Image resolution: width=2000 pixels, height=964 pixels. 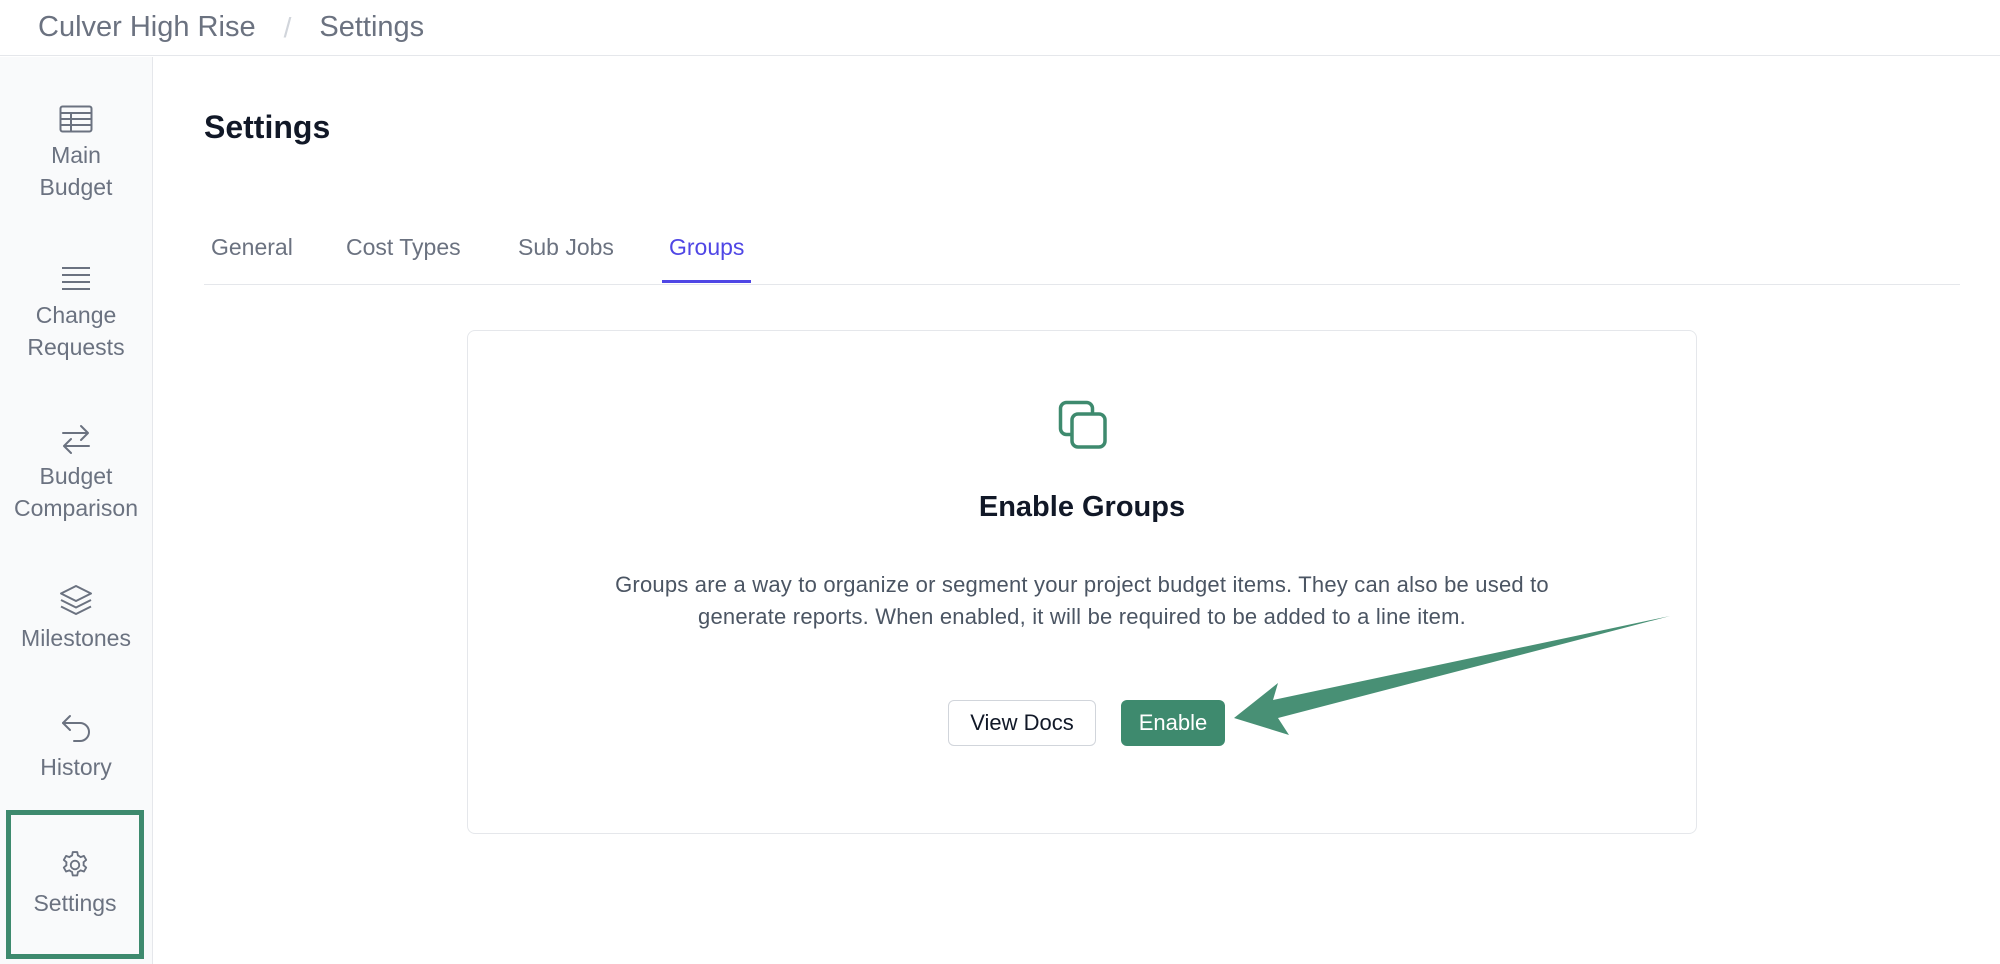 What do you see at coordinates (372, 27) in the screenshot?
I see `breadcrumb-current-page: Settings` at bounding box center [372, 27].